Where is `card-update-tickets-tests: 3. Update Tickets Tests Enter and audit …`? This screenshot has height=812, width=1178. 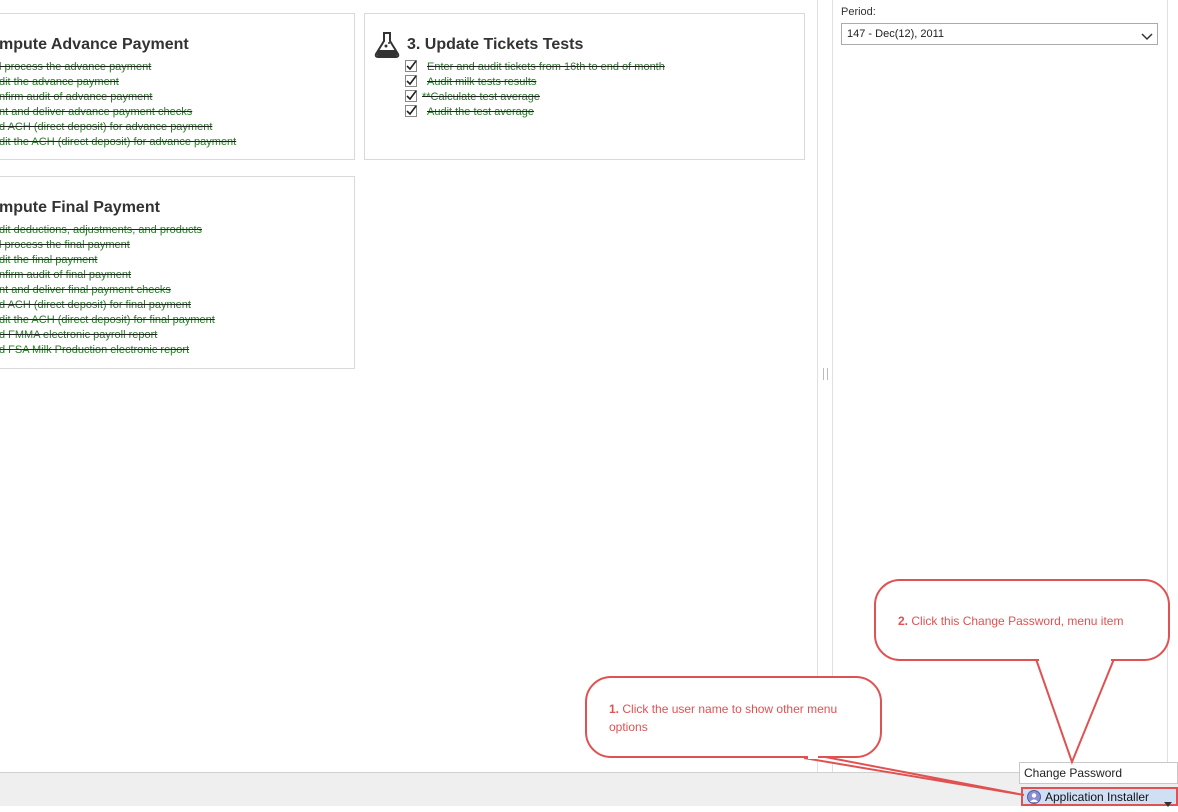
card-update-tickets-tests: 3. Update Tickets Tests Enter and audit … is located at coordinates (584, 86).